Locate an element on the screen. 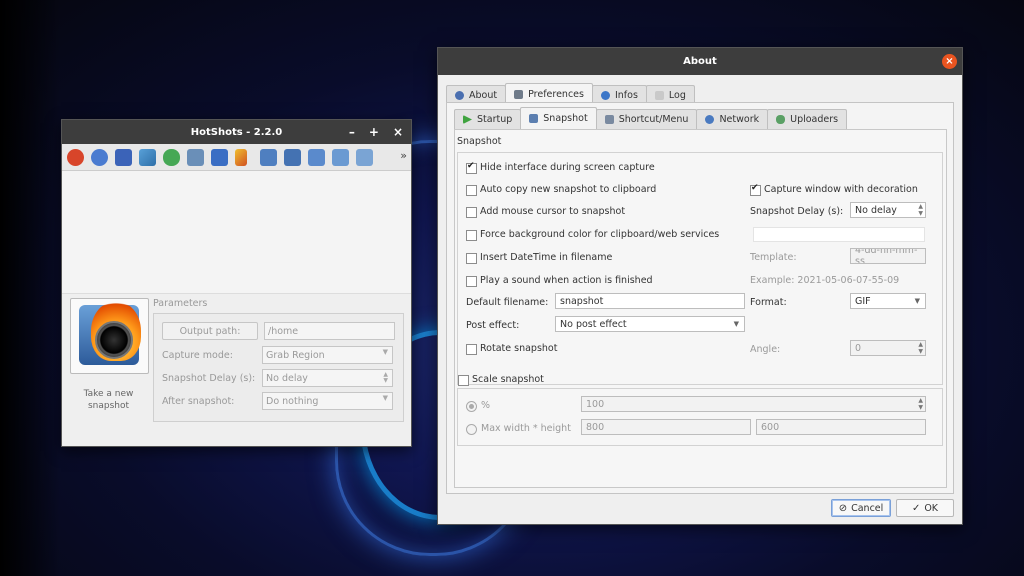  camera-lens-icon is located at coordinates (114, 340).